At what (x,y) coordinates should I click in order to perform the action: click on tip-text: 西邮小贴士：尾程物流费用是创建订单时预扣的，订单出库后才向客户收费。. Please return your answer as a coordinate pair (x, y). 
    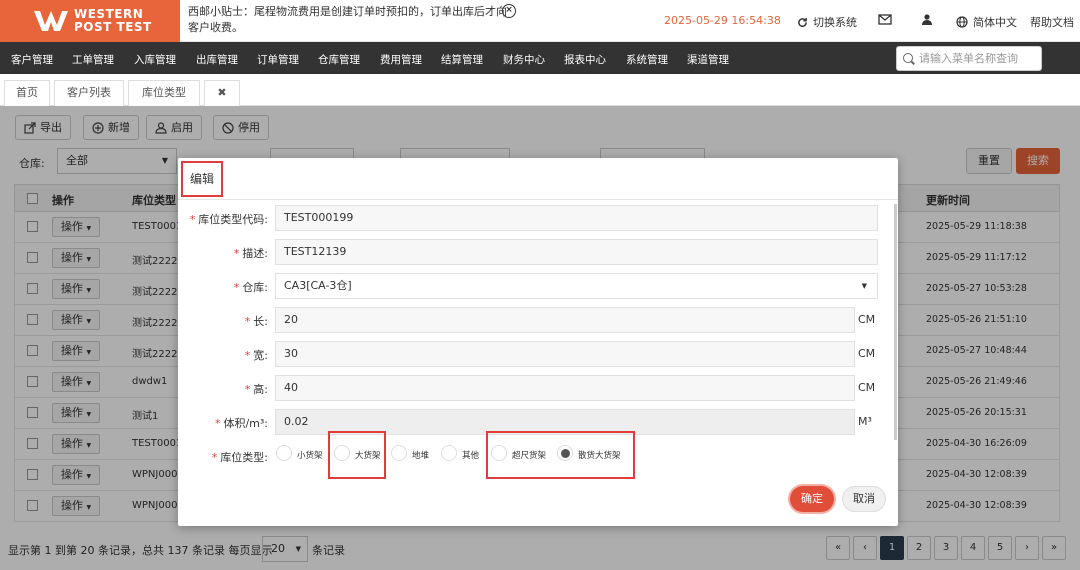
    Looking at the image, I should click on (347, 19).